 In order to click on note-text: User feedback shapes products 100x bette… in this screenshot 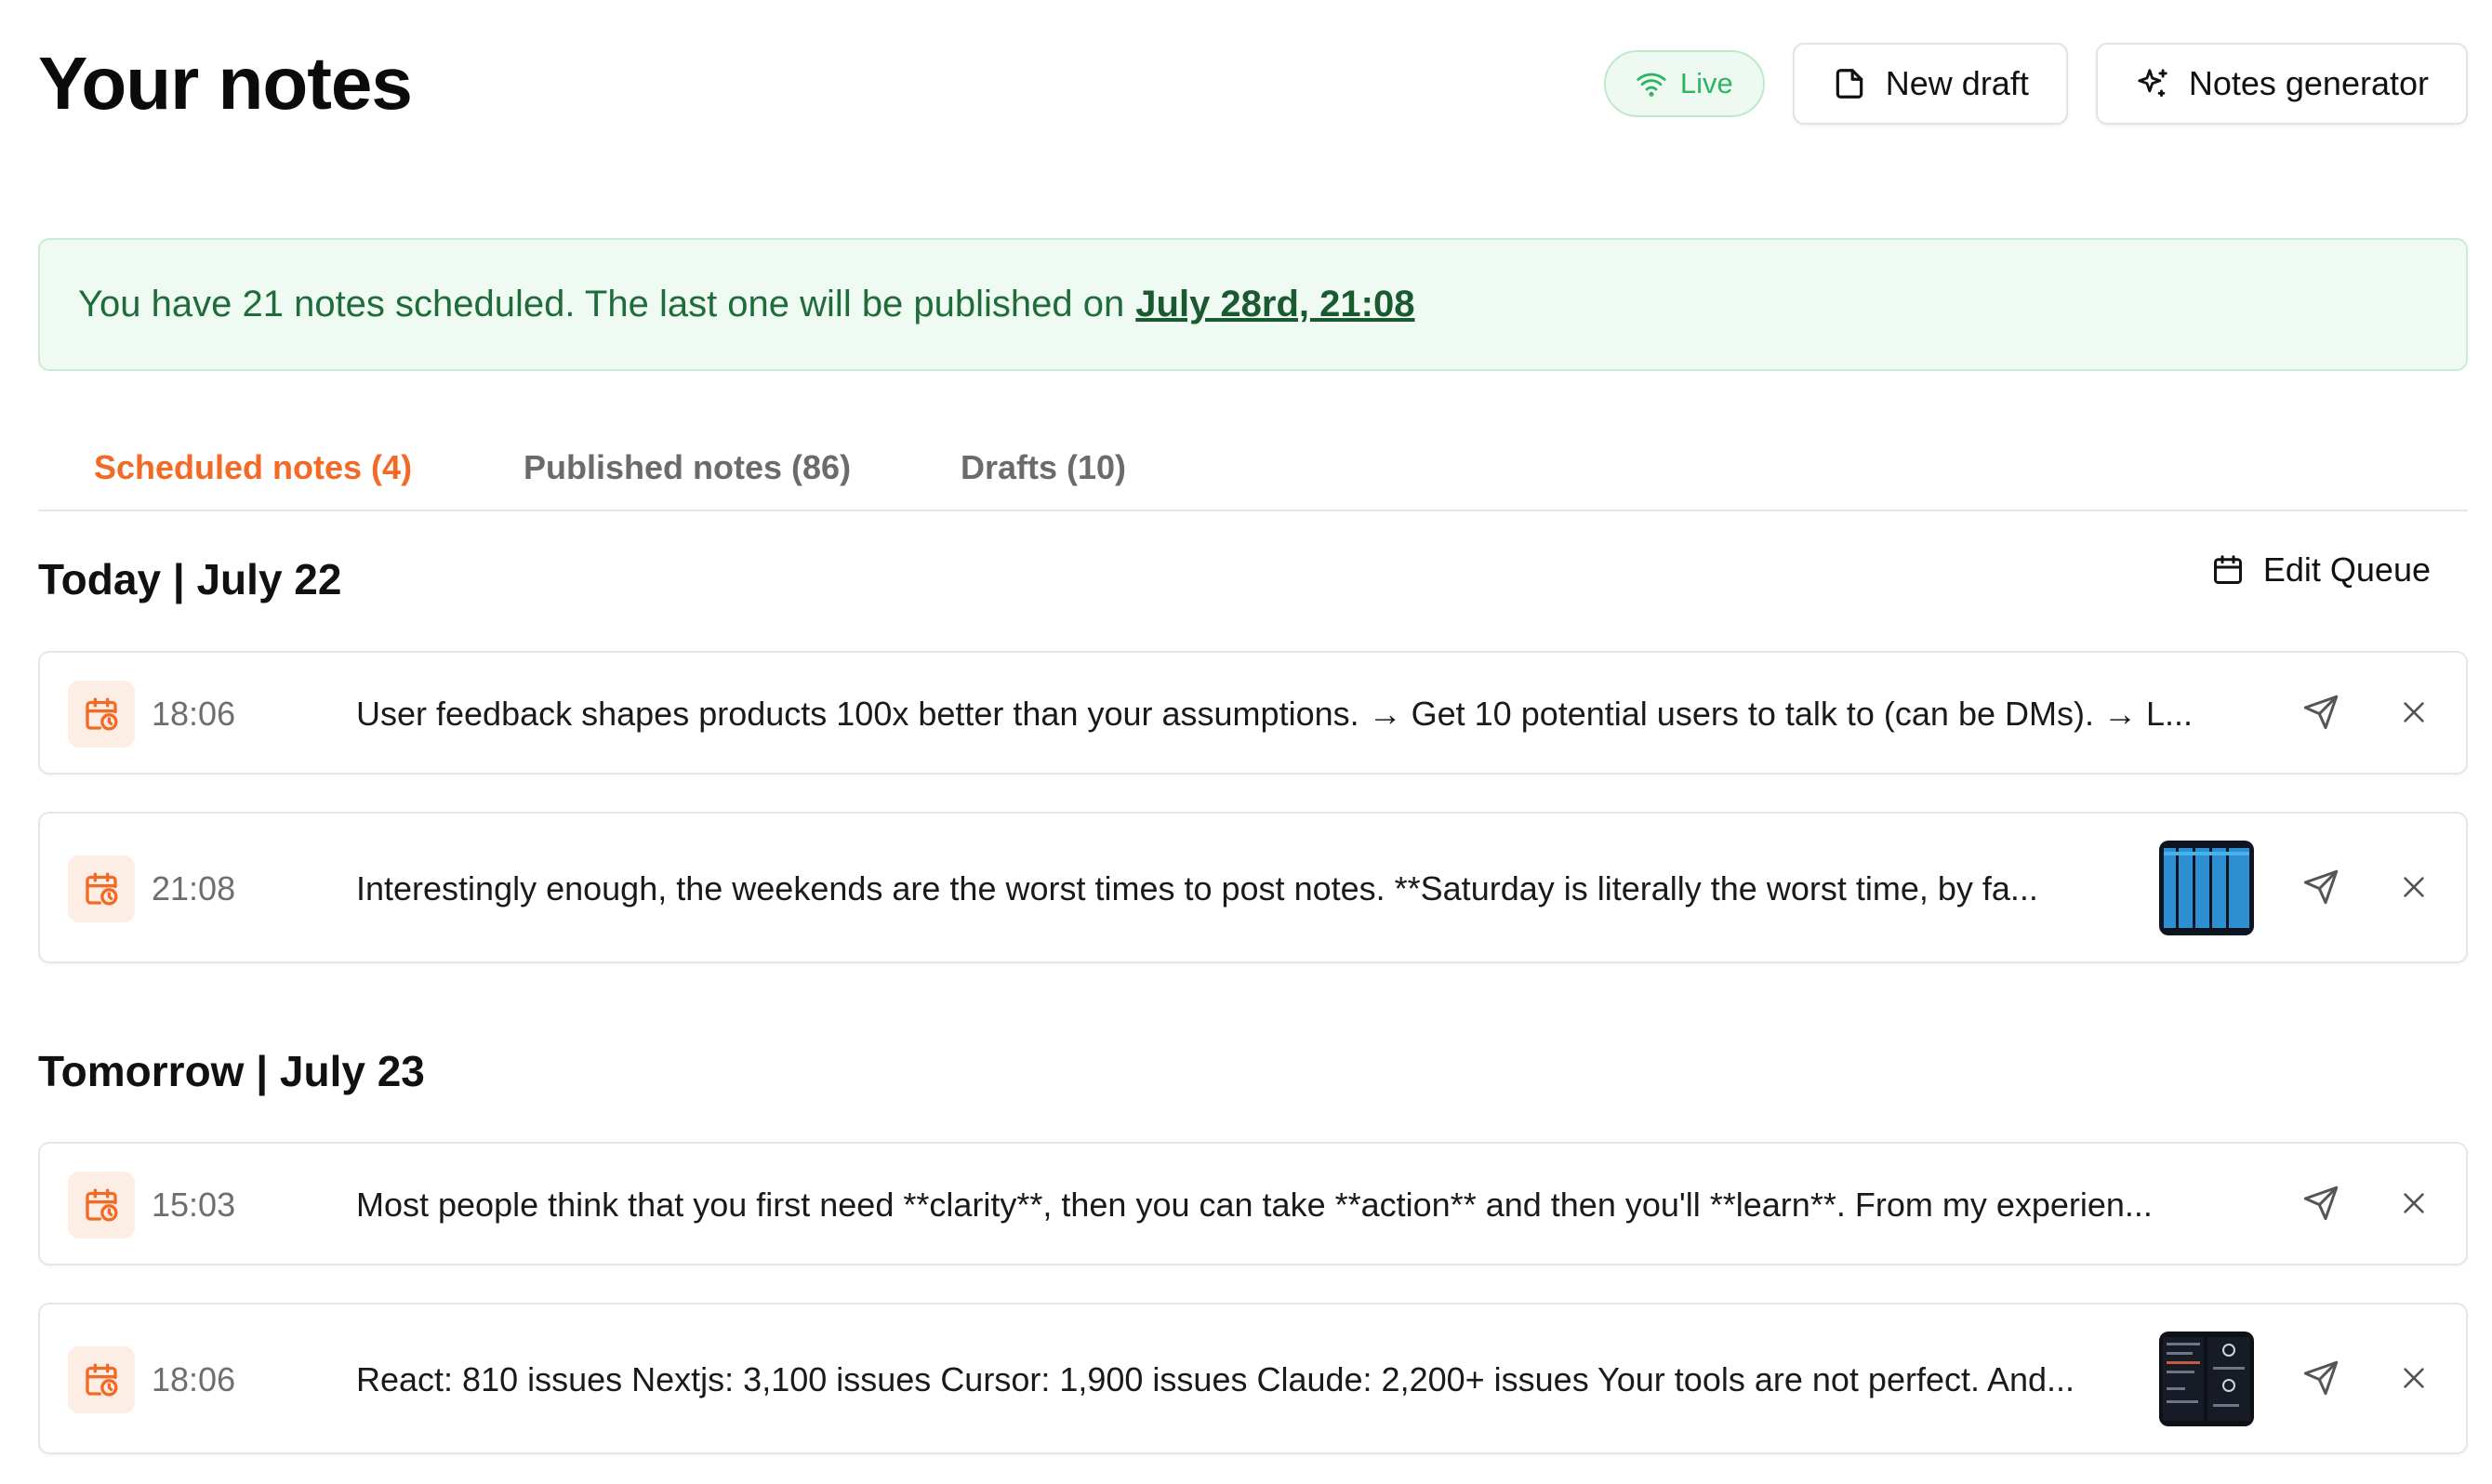, I will do `click(1274, 714)`.